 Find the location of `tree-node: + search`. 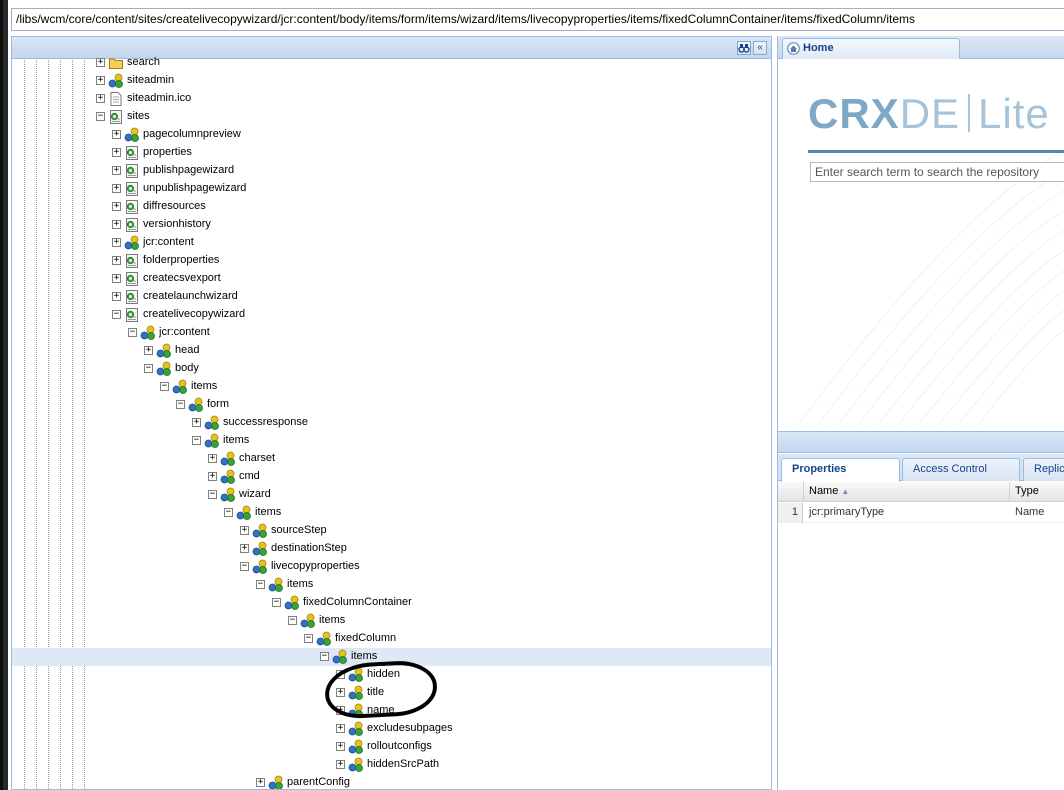

tree-node: + search is located at coordinates (391, 63).